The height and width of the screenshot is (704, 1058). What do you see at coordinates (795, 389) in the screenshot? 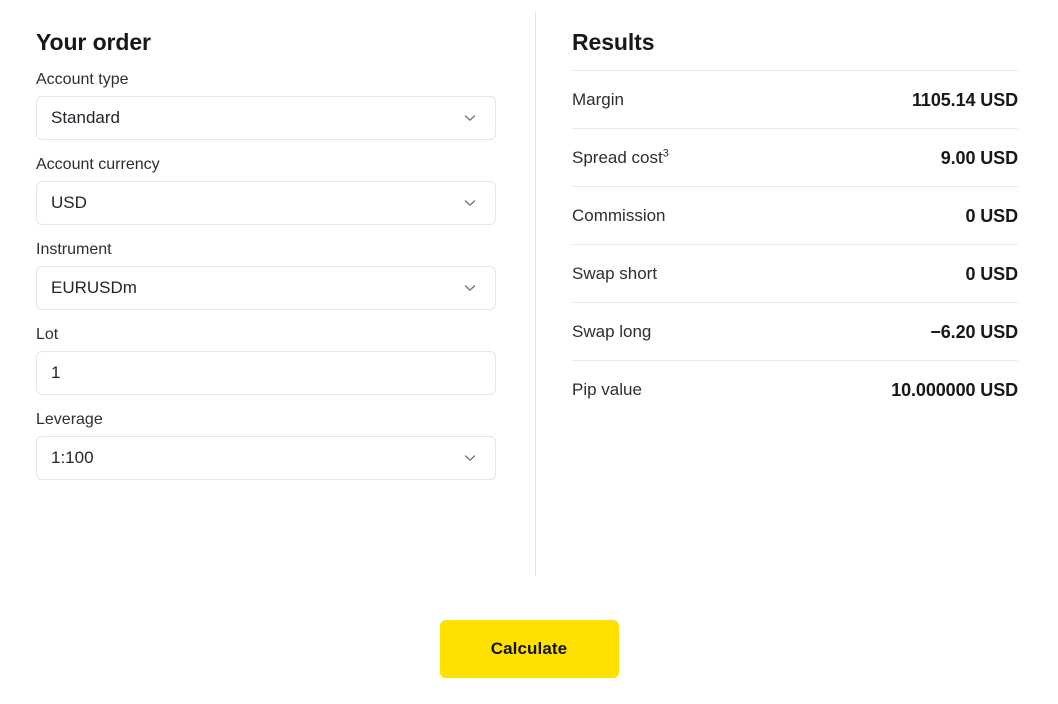
I see `result-row: Pip value 10.000000 USD` at bounding box center [795, 389].